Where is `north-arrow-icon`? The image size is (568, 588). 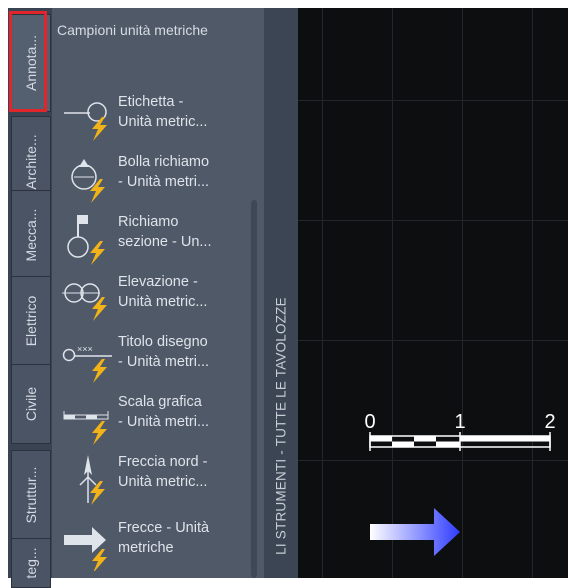
north-arrow-icon is located at coordinates (92, 480).